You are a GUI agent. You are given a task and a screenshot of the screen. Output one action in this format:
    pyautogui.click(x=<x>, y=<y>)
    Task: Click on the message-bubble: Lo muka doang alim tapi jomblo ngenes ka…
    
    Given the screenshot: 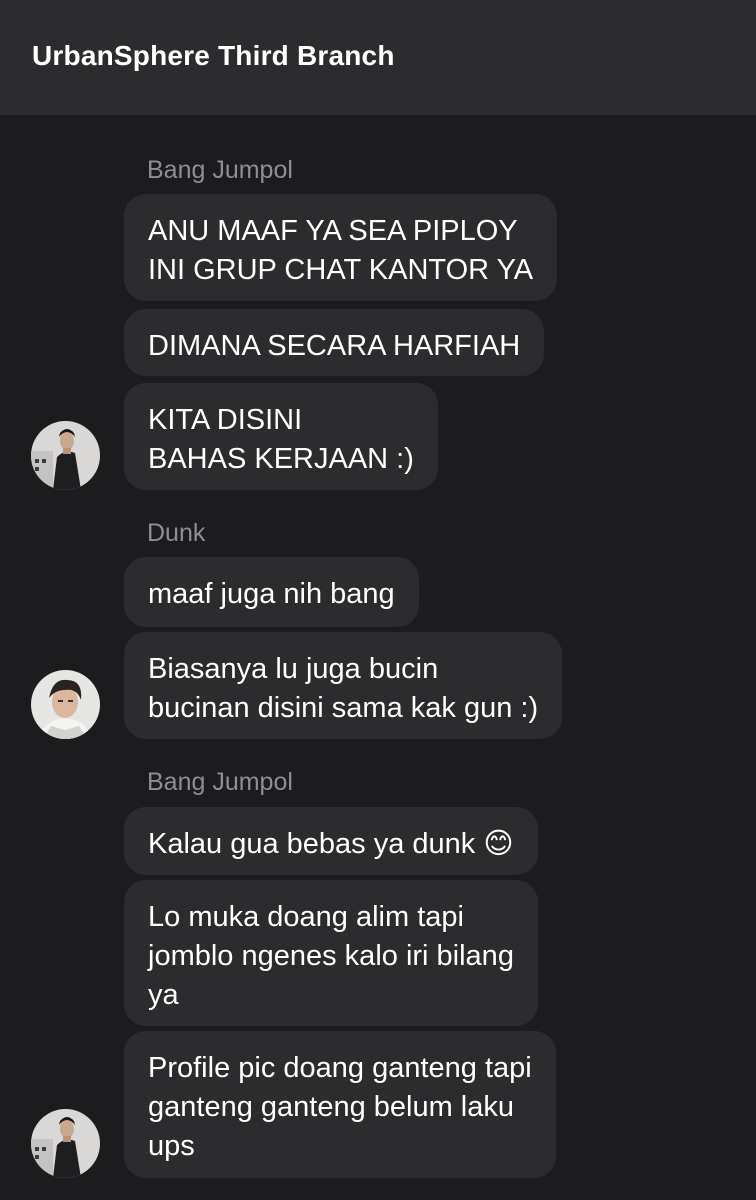 What is the action you would take?
    pyautogui.click(x=331, y=953)
    